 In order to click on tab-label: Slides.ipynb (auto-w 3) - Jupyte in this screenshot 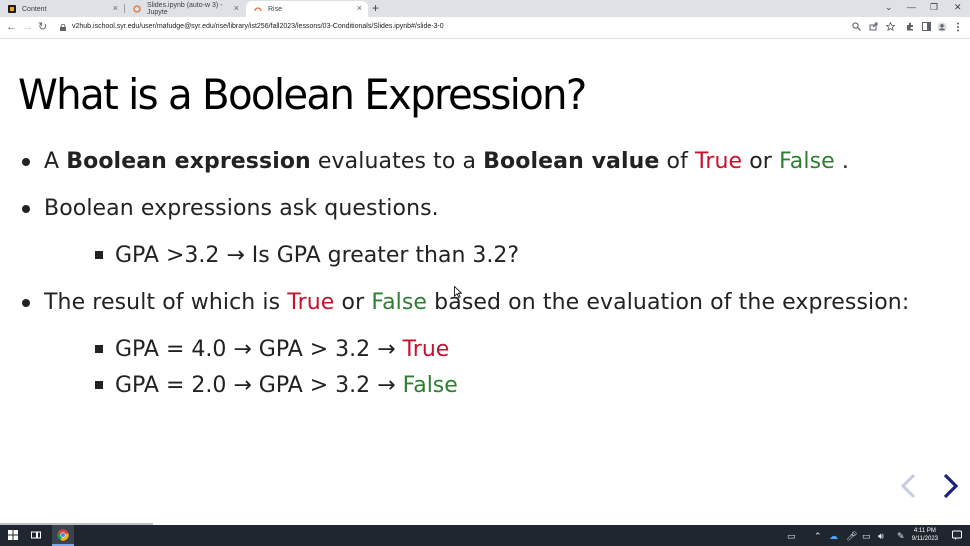, I will do `click(185, 9)`.